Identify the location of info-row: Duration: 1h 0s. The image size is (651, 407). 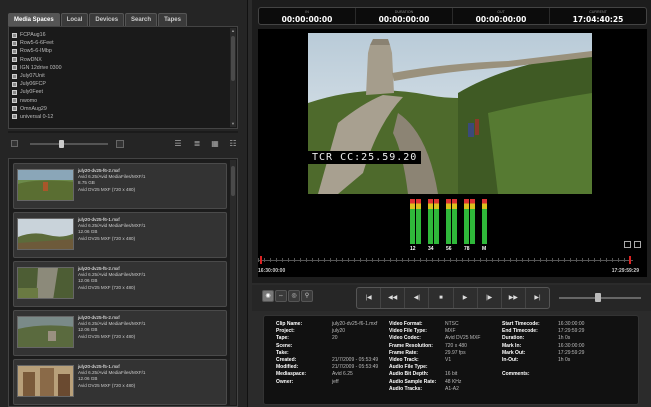
(543, 338).